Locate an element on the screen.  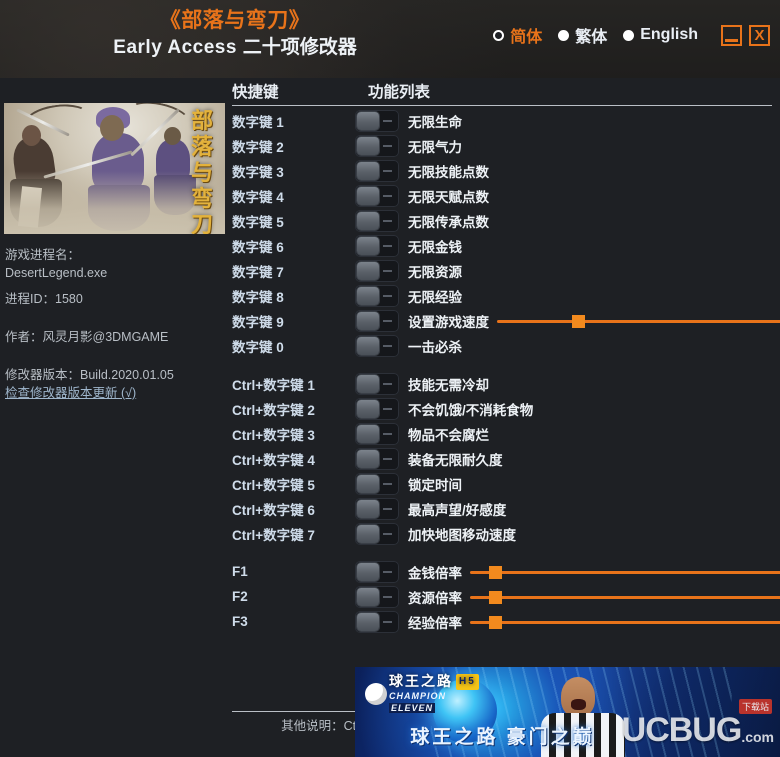
language-option-english: English is located at coordinates (660, 35).